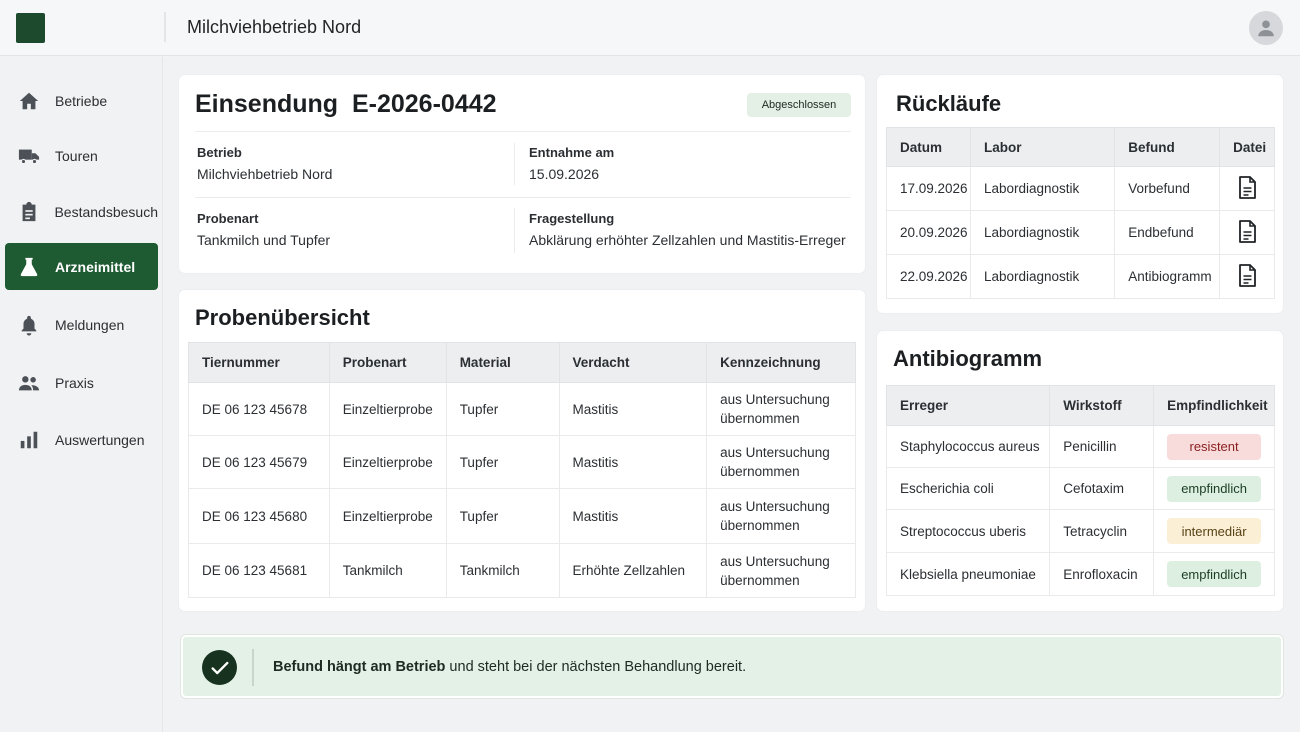 Image resolution: width=1300 pixels, height=732 pixels. I want to click on column-header: Probenart, so click(387, 362).